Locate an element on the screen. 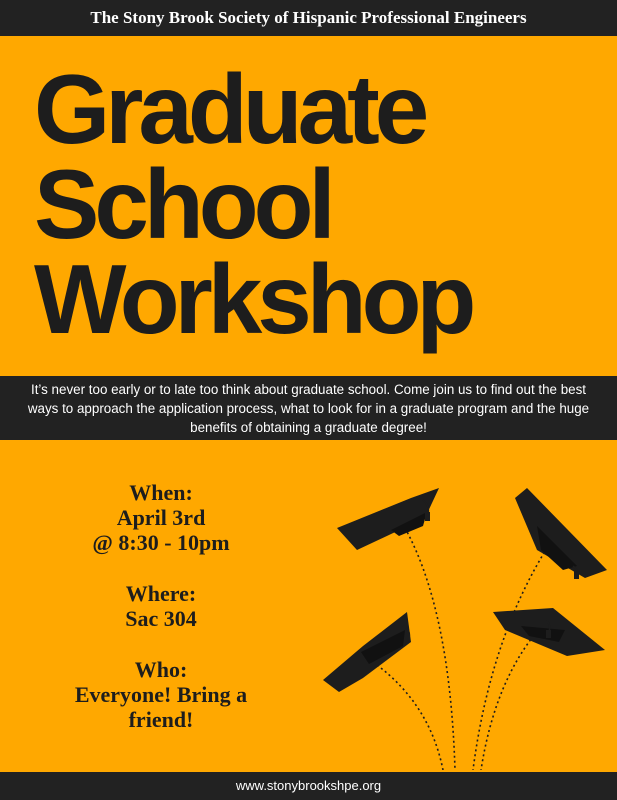 The height and width of the screenshot is (800, 617). title-line-school: School is located at coordinates (185, 204).